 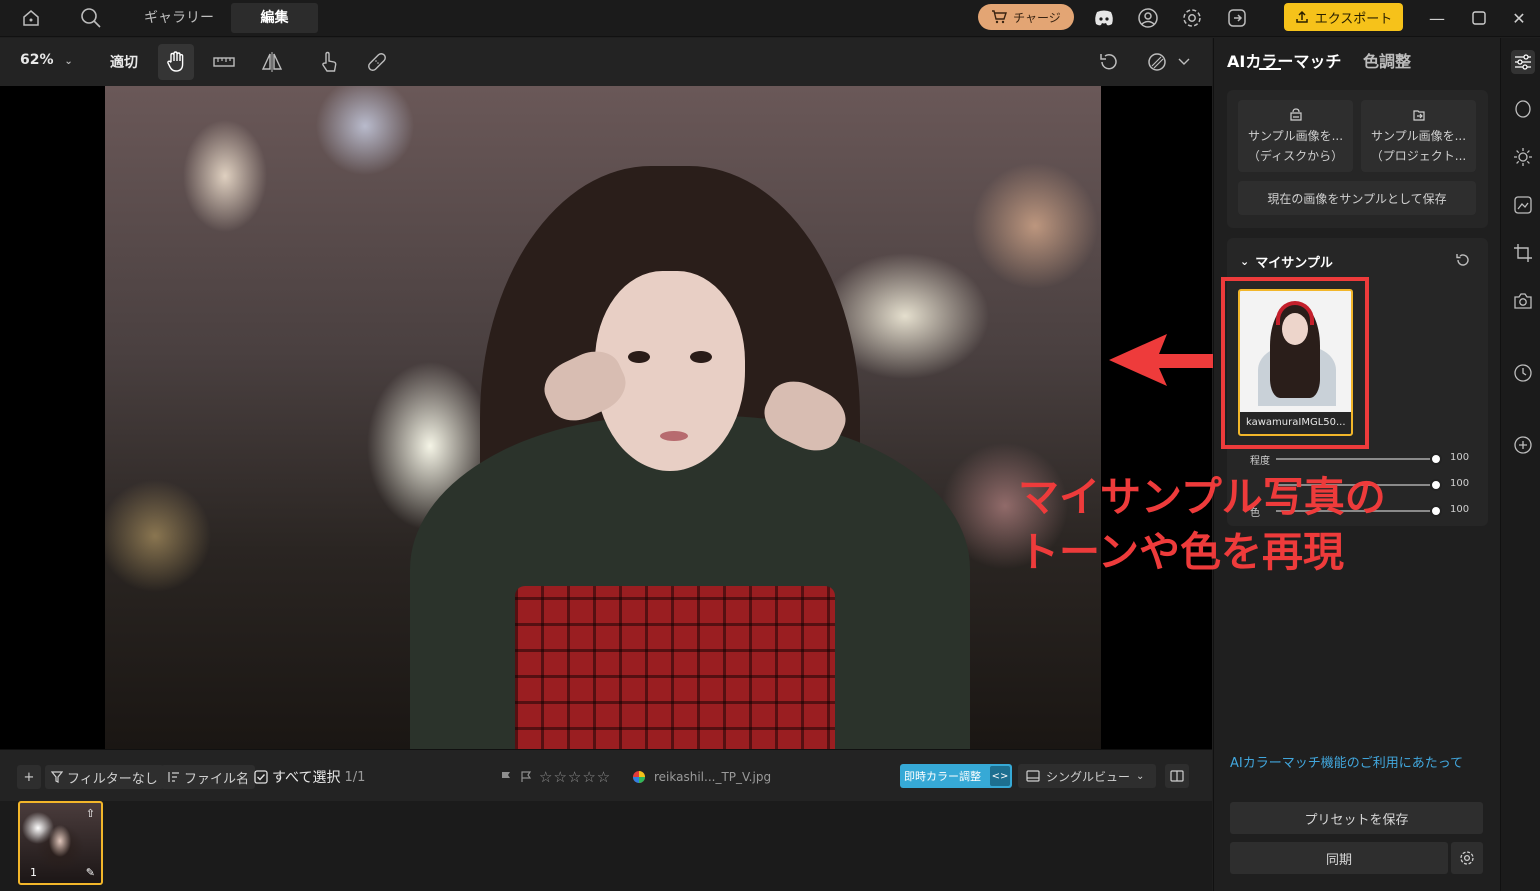 What do you see at coordinates (60, 843) in the screenshot?
I see `filmstrip-thumbnail: ⇧ 1 ✎` at bounding box center [60, 843].